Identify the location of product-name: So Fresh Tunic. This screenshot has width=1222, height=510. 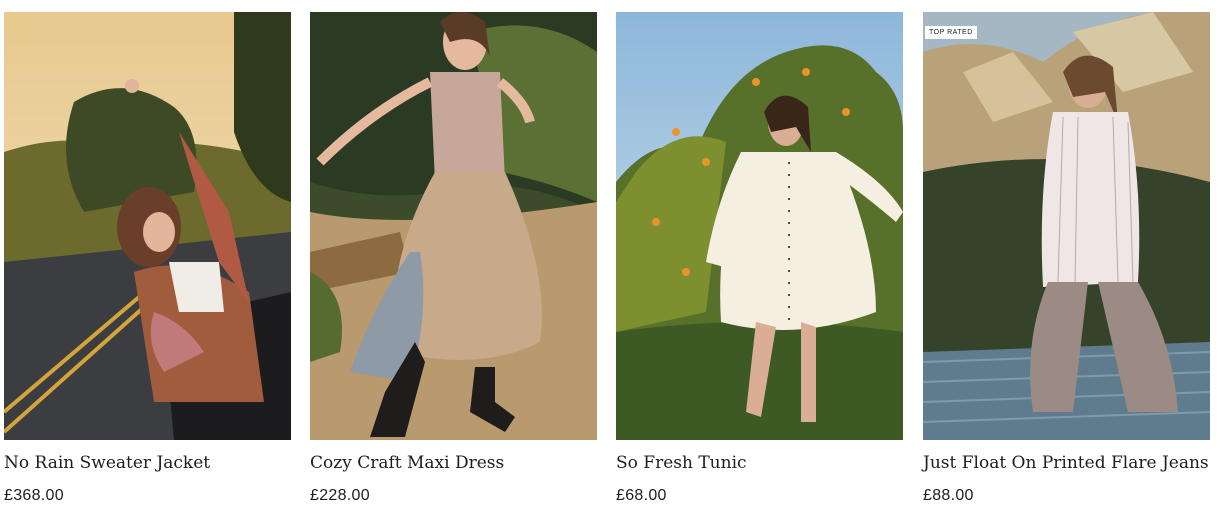
(681, 463).